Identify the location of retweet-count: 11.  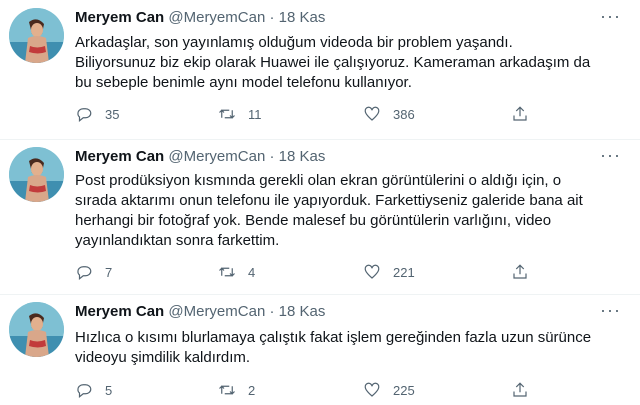
(255, 114).